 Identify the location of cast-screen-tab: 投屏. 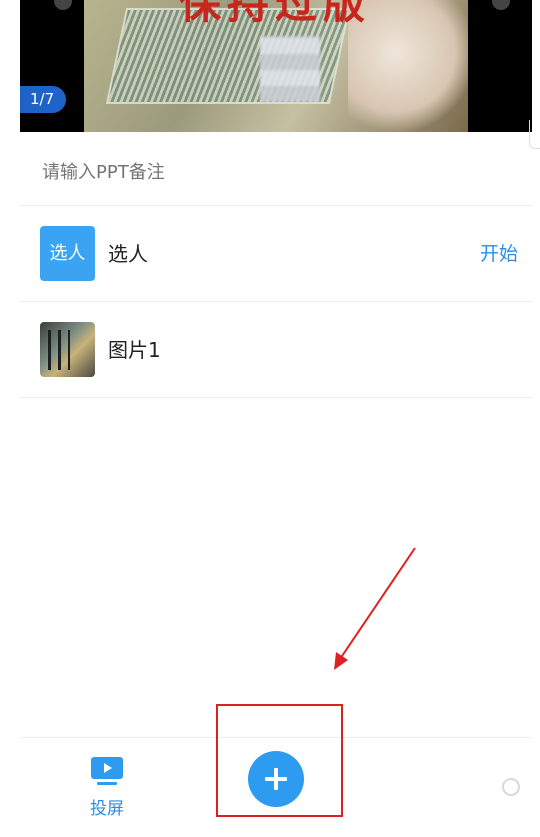
(107, 787).